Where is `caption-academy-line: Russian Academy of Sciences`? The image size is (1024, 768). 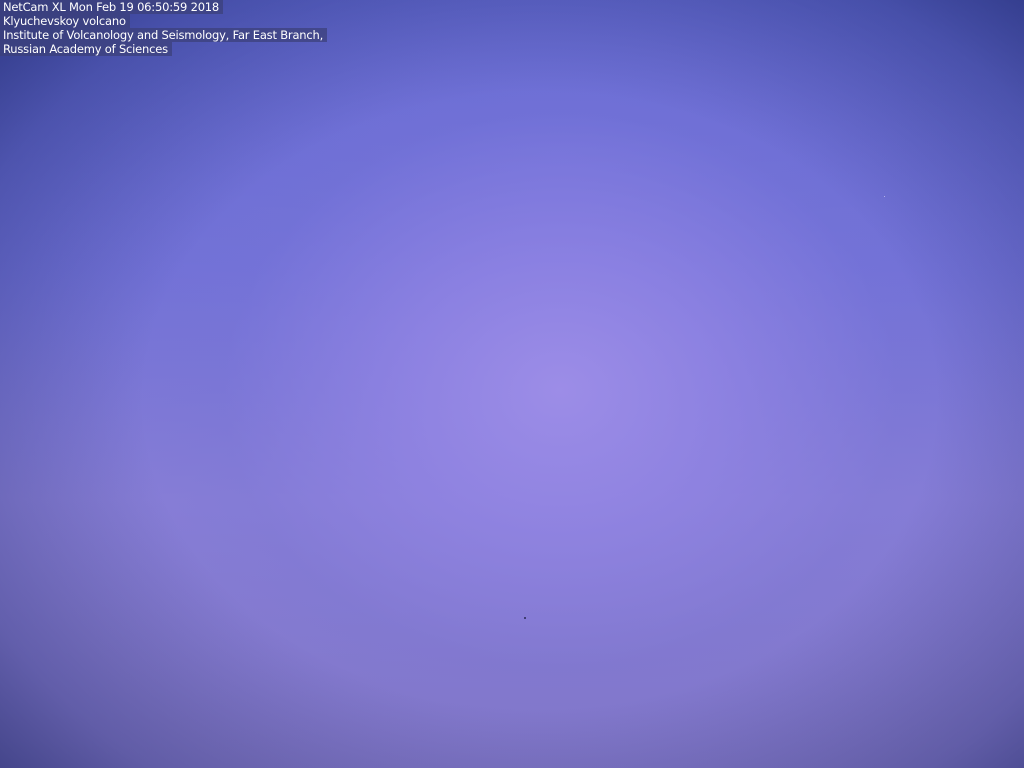
caption-academy-line: Russian Academy of Sciences is located at coordinates (86, 49).